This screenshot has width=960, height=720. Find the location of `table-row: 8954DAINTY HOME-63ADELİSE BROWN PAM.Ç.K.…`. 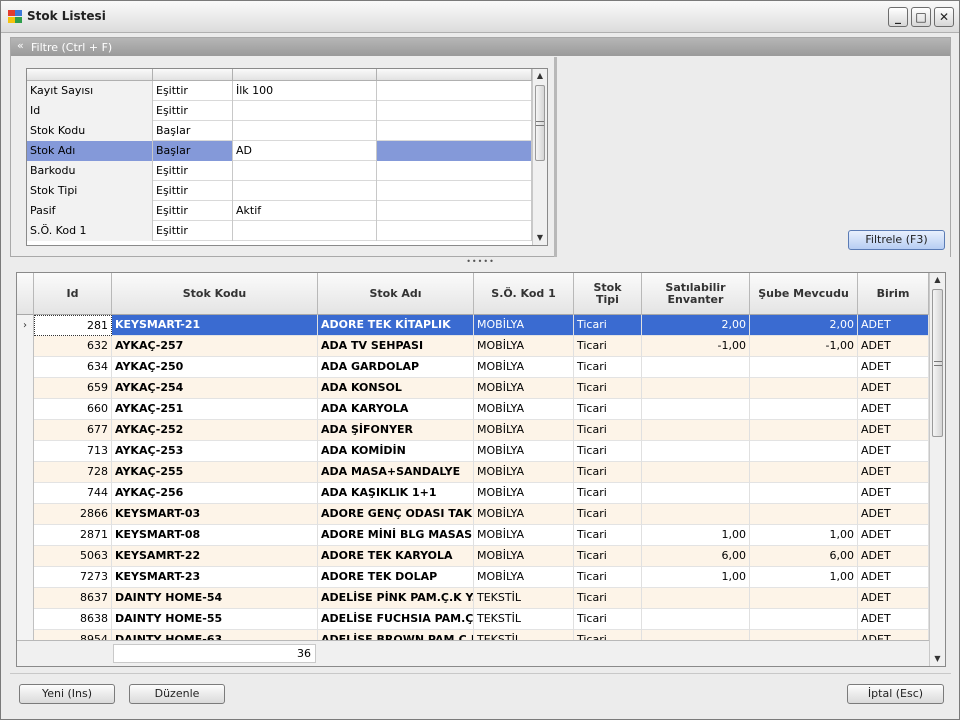

table-row: 8954DAINTY HOME-63ADELİSE BROWN PAM.Ç.K.… is located at coordinates (473, 635).